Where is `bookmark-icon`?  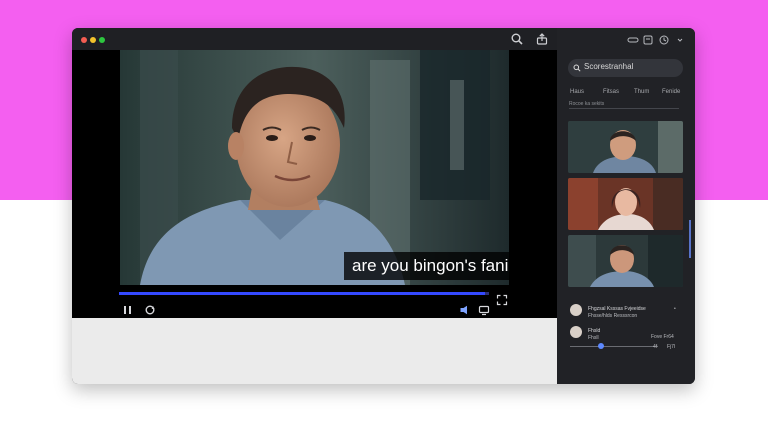
bookmark-icon is located at coordinates (648, 40).